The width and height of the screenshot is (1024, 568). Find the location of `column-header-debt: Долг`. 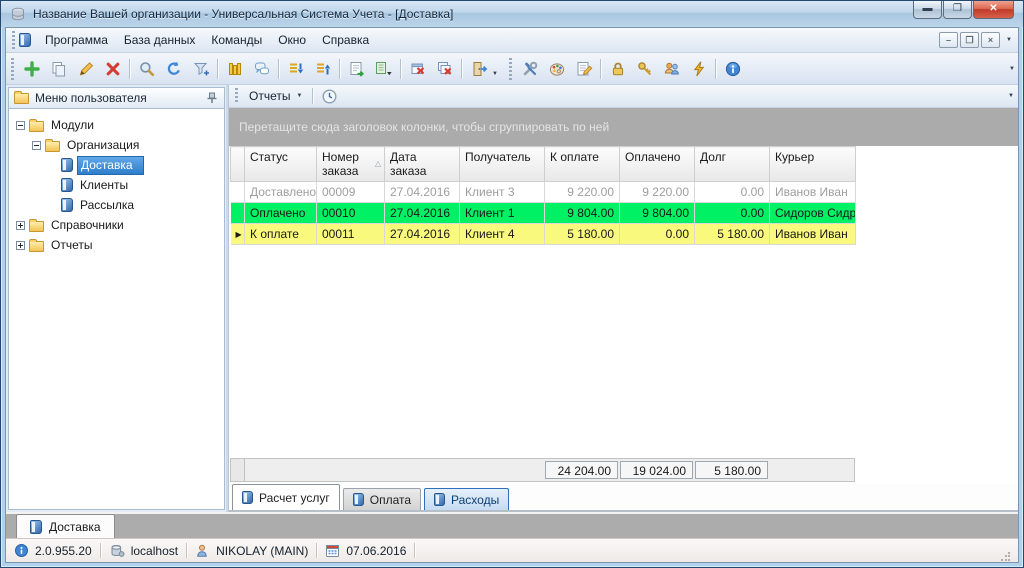

column-header-debt: Долг is located at coordinates (732, 164).